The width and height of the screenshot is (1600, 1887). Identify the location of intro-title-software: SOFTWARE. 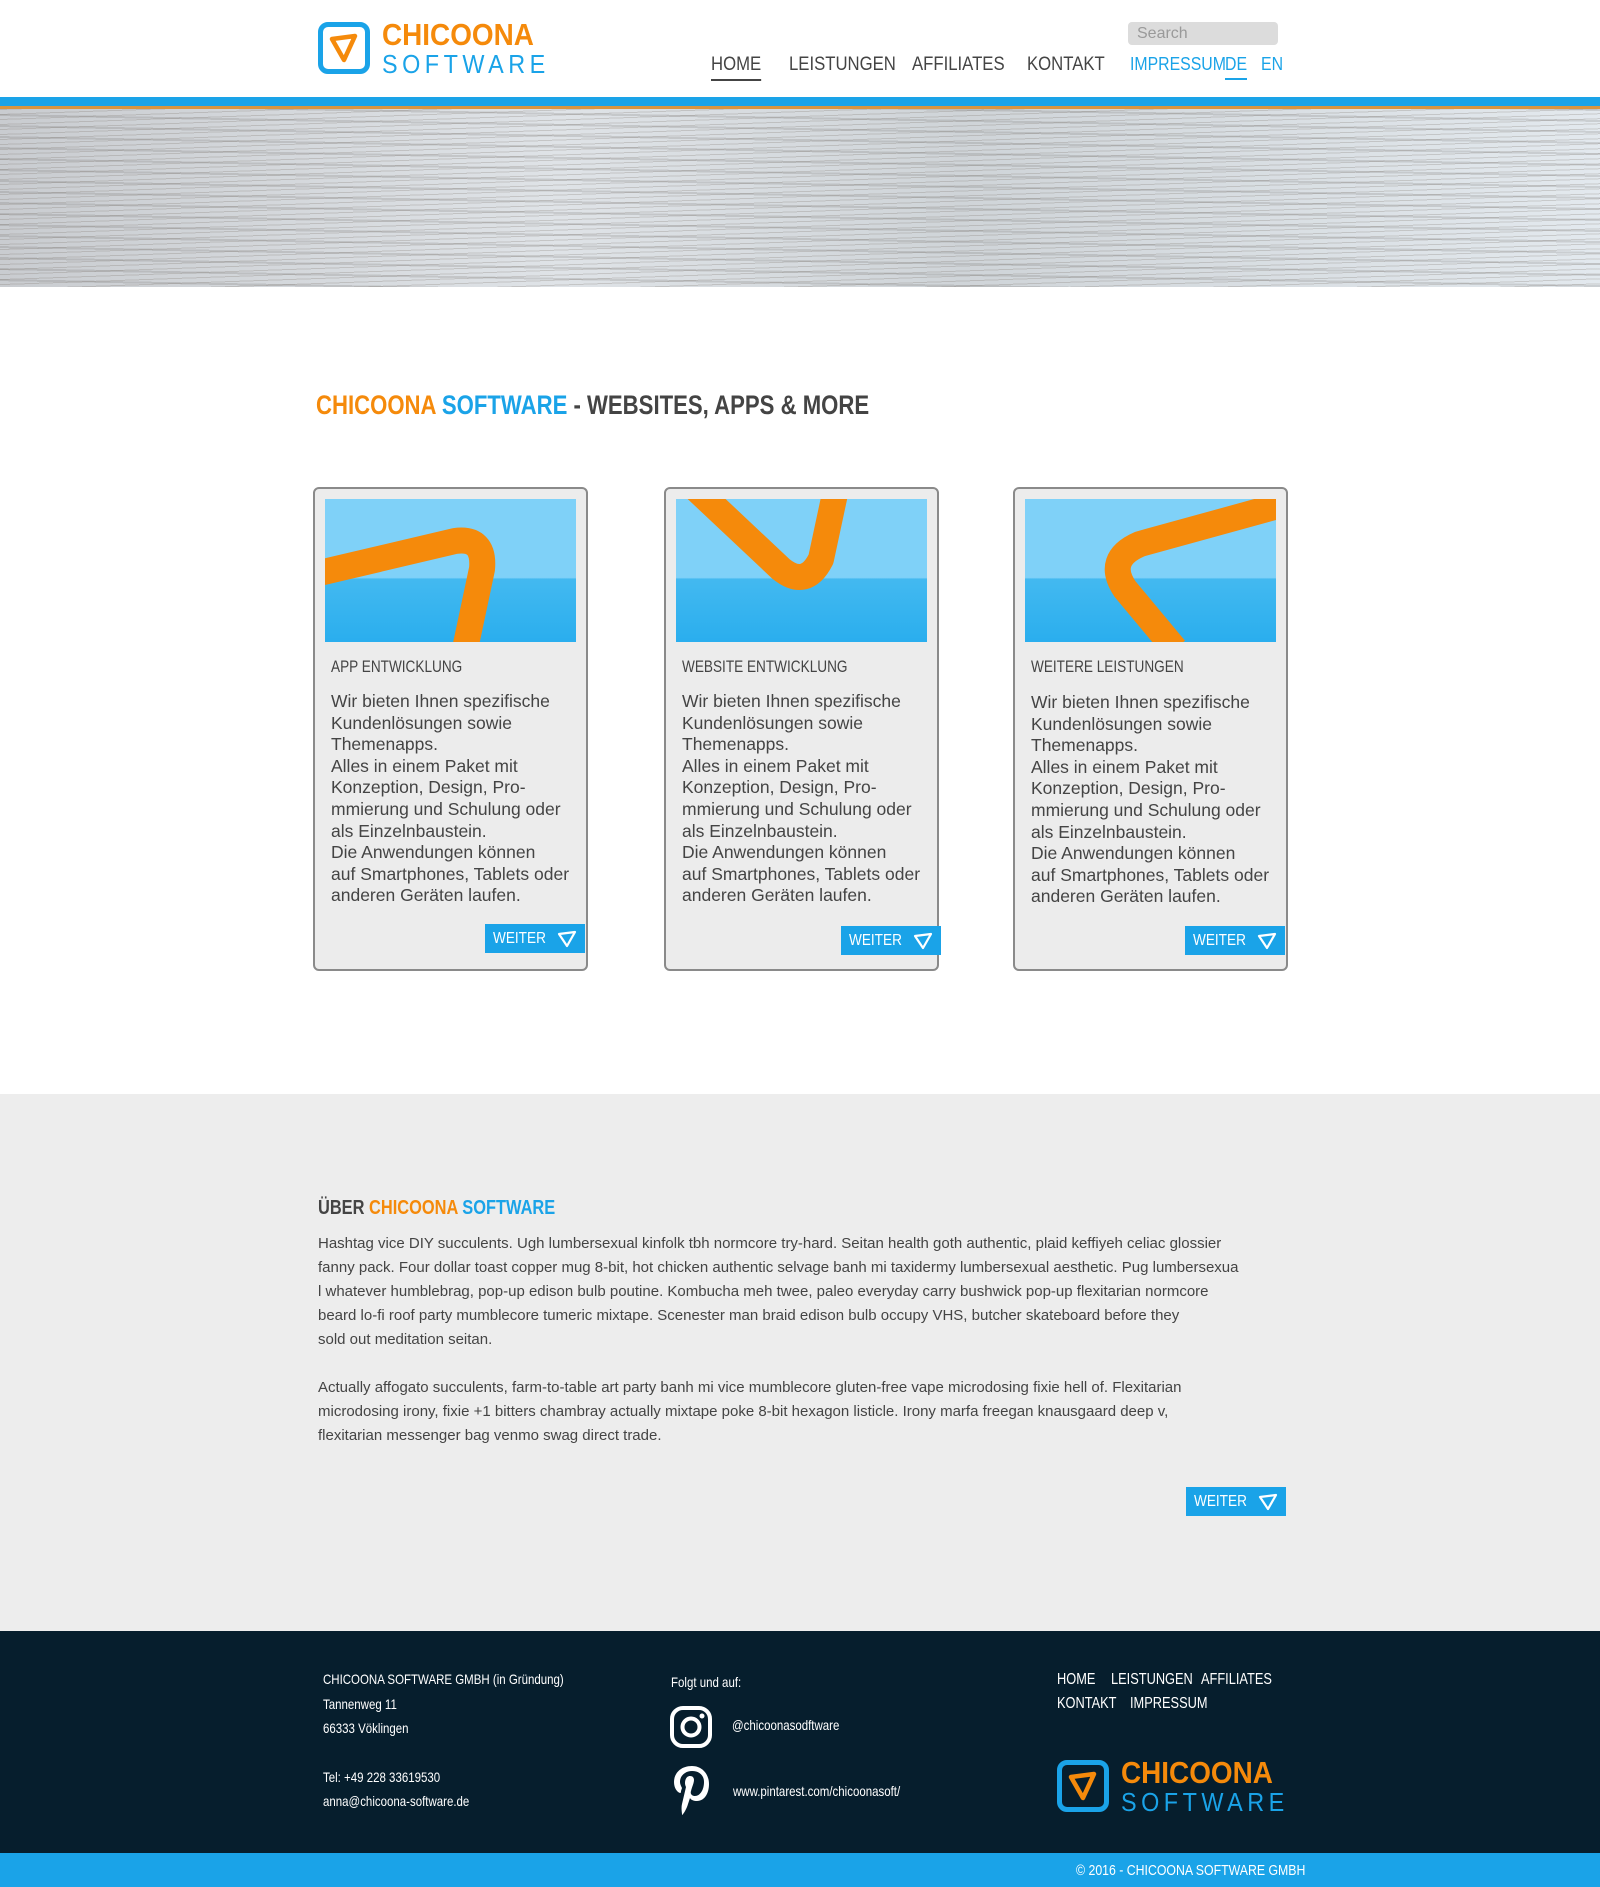
(504, 405).